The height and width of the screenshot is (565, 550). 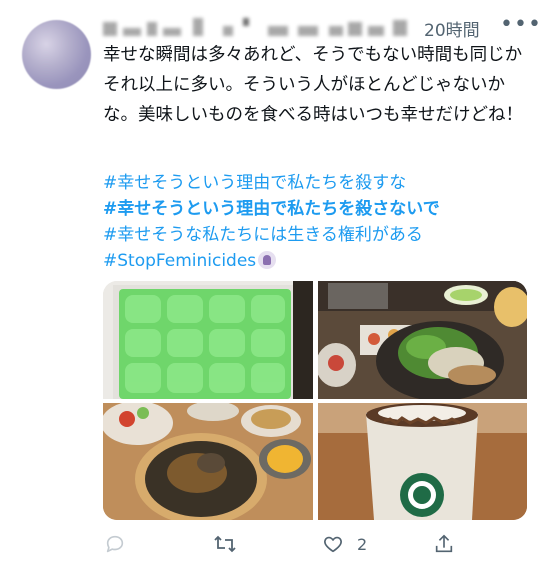 I want to click on share-icon, so click(x=444, y=546).